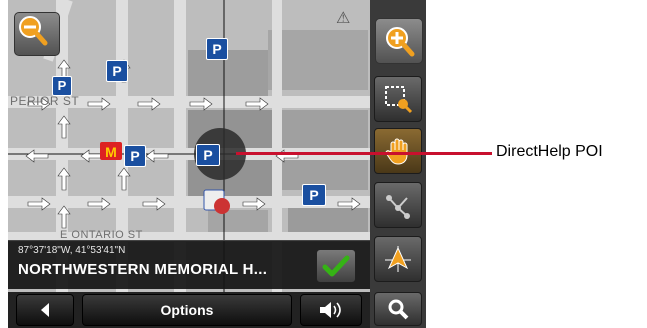 This screenshot has width=647, height=328. Describe the element at coordinates (33, 31) in the screenshot. I see `zoom-out-icon` at that location.